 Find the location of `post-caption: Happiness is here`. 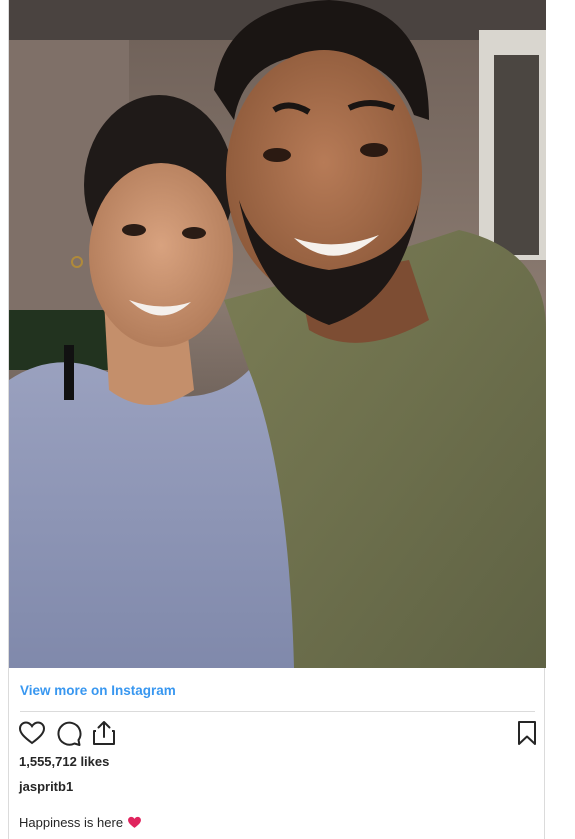

post-caption: Happiness is here is located at coordinates (80, 823).